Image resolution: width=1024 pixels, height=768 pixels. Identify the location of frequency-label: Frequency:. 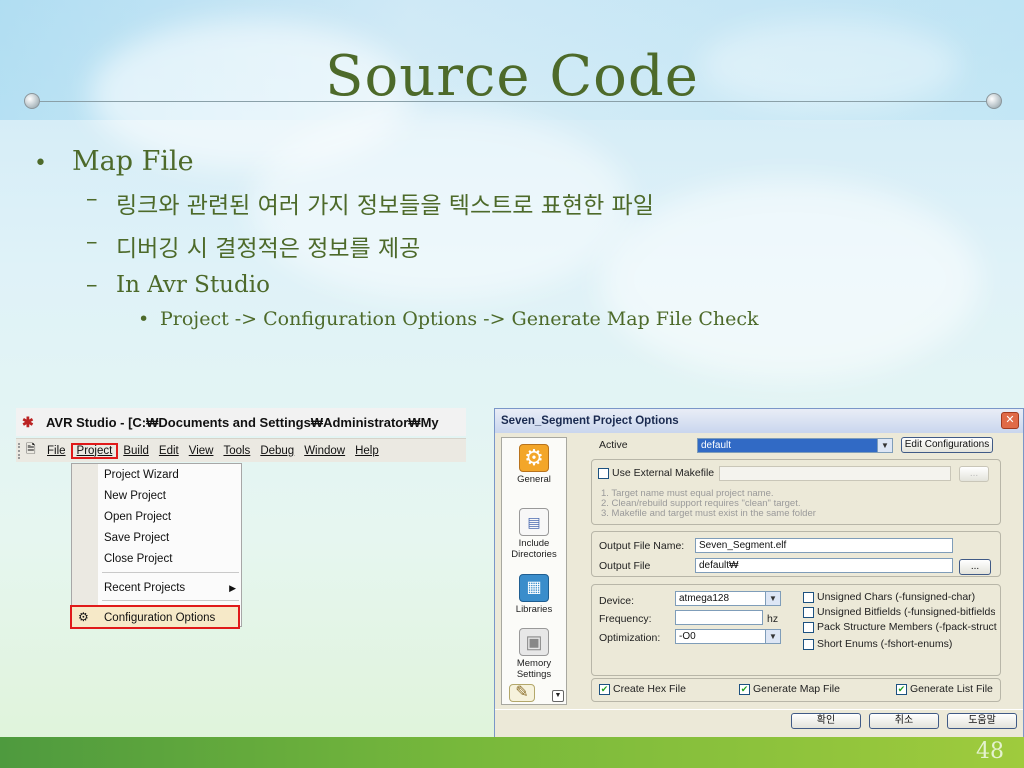
(625, 619).